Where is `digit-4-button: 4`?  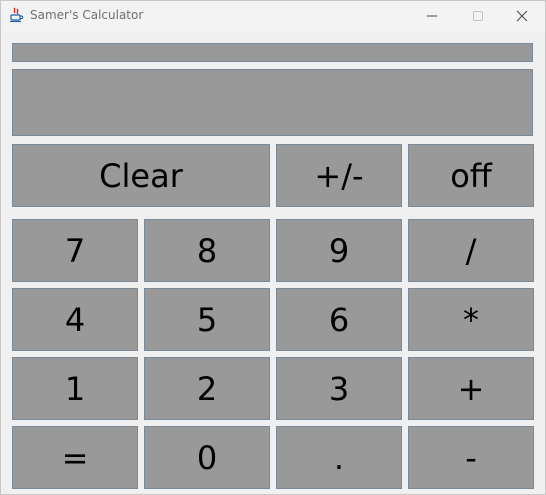
digit-4-button: 4 is located at coordinates (75, 319).